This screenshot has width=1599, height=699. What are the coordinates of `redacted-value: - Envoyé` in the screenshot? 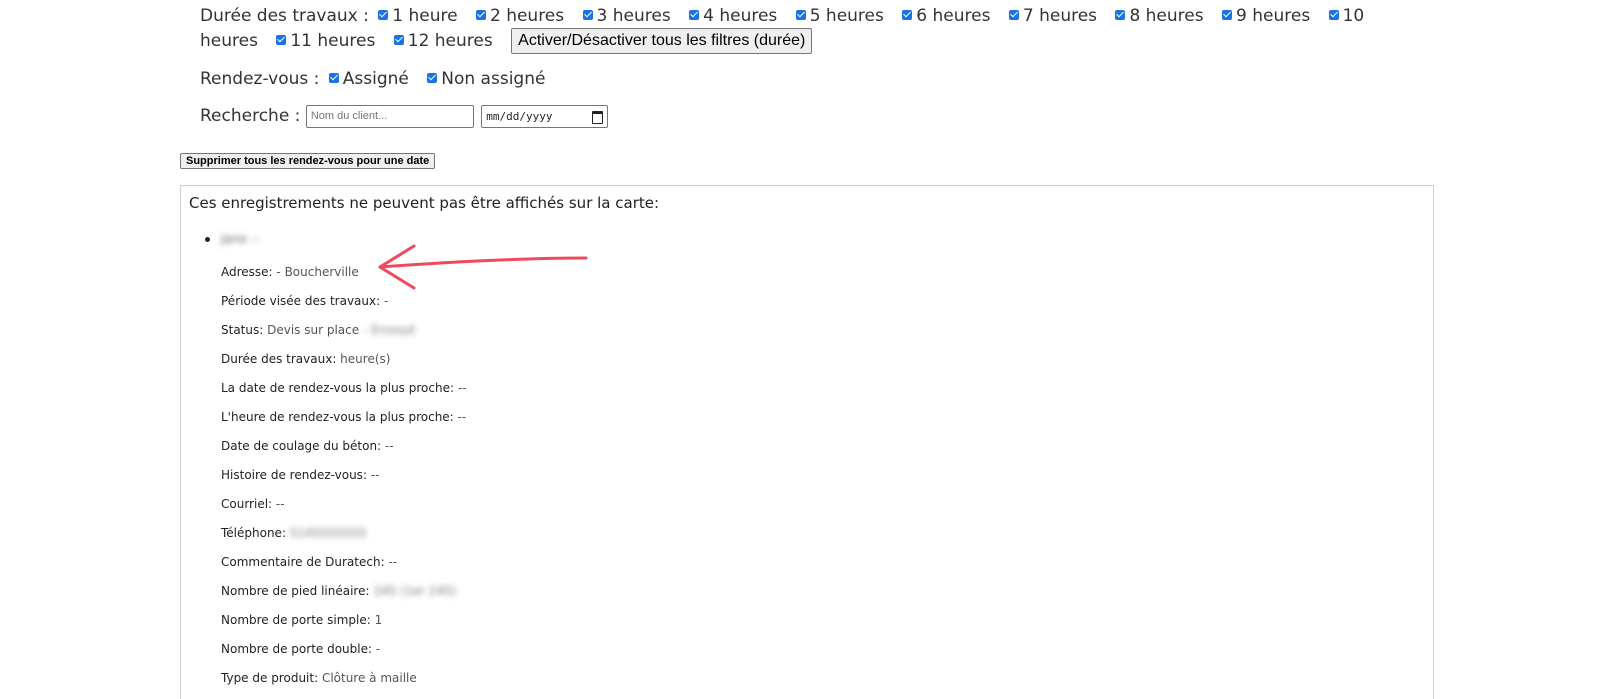 It's located at (389, 330).